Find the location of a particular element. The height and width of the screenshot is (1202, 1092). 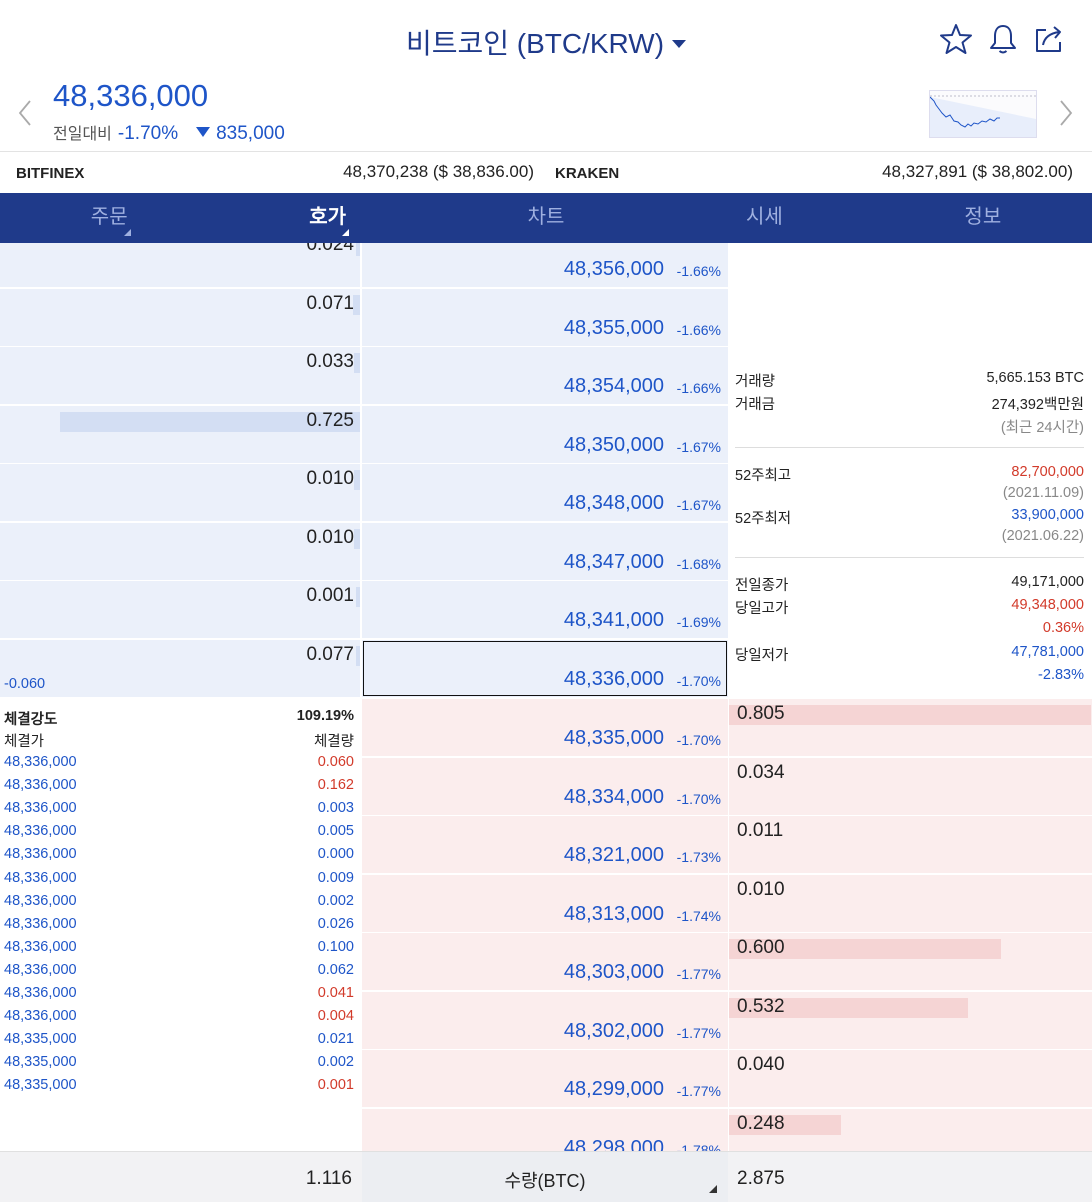

ask-price: 48,341,000 is located at coordinates (613, 620).